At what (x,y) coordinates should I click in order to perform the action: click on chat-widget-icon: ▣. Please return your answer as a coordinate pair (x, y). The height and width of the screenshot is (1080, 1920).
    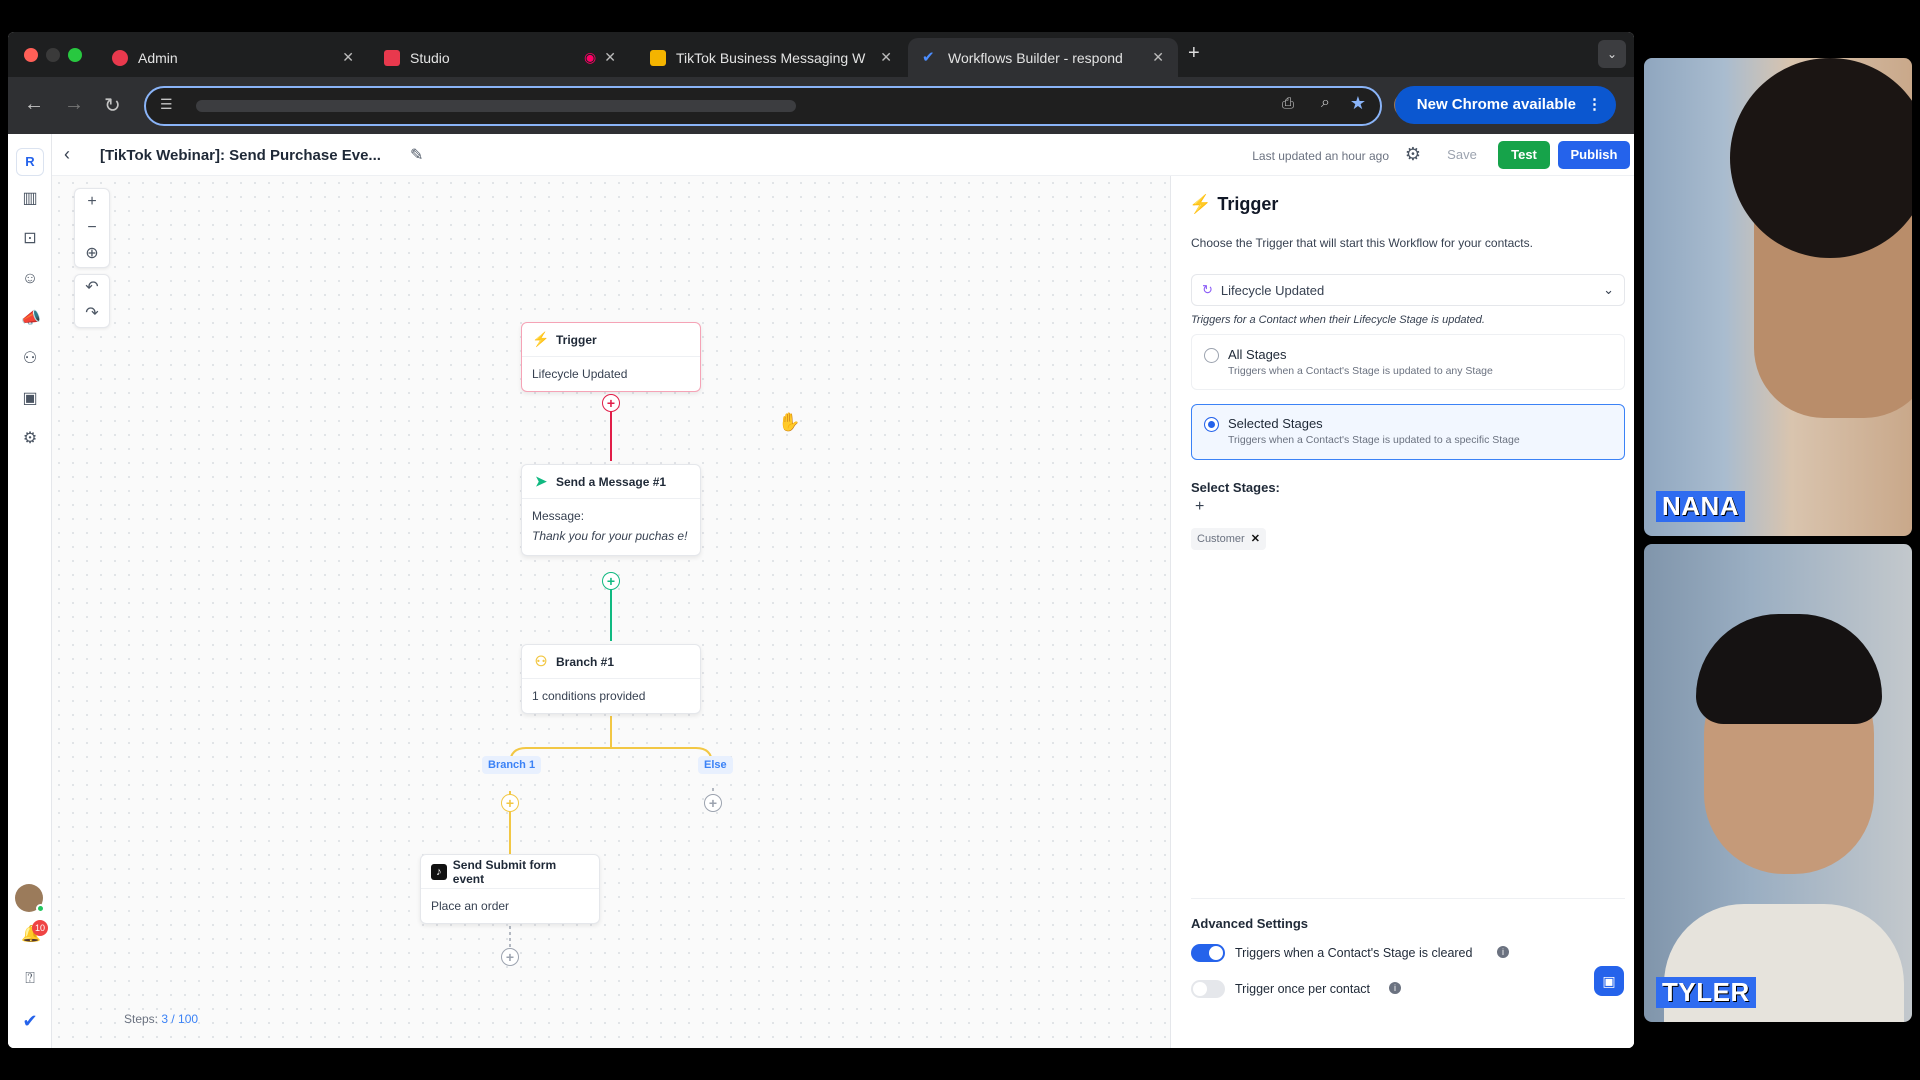
    Looking at the image, I should click on (1609, 981).